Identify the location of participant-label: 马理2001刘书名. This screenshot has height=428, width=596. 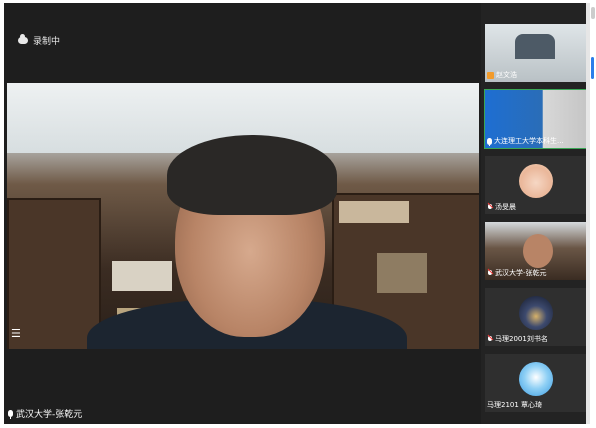
(517, 339).